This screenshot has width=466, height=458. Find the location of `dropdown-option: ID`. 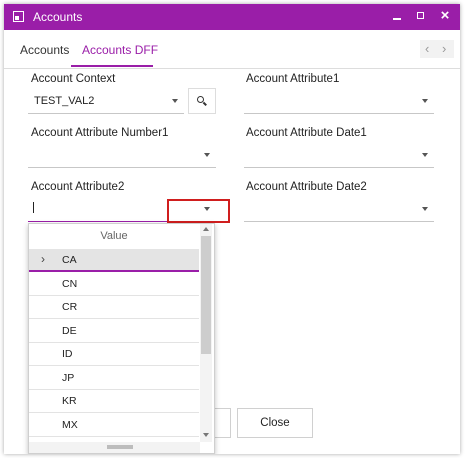

dropdown-option: ID is located at coordinates (114, 354).